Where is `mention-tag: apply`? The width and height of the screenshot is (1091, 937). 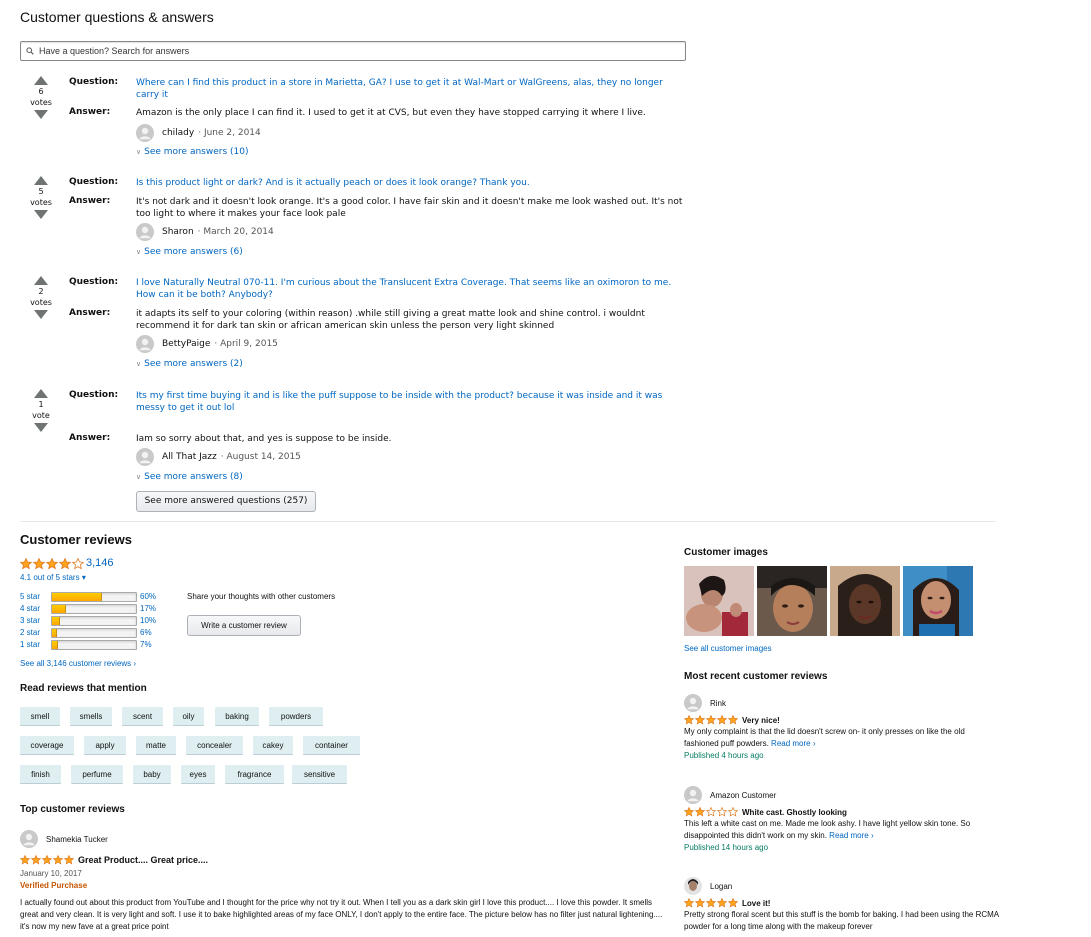 mention-tag: apply is located at coordinates (105, 745).